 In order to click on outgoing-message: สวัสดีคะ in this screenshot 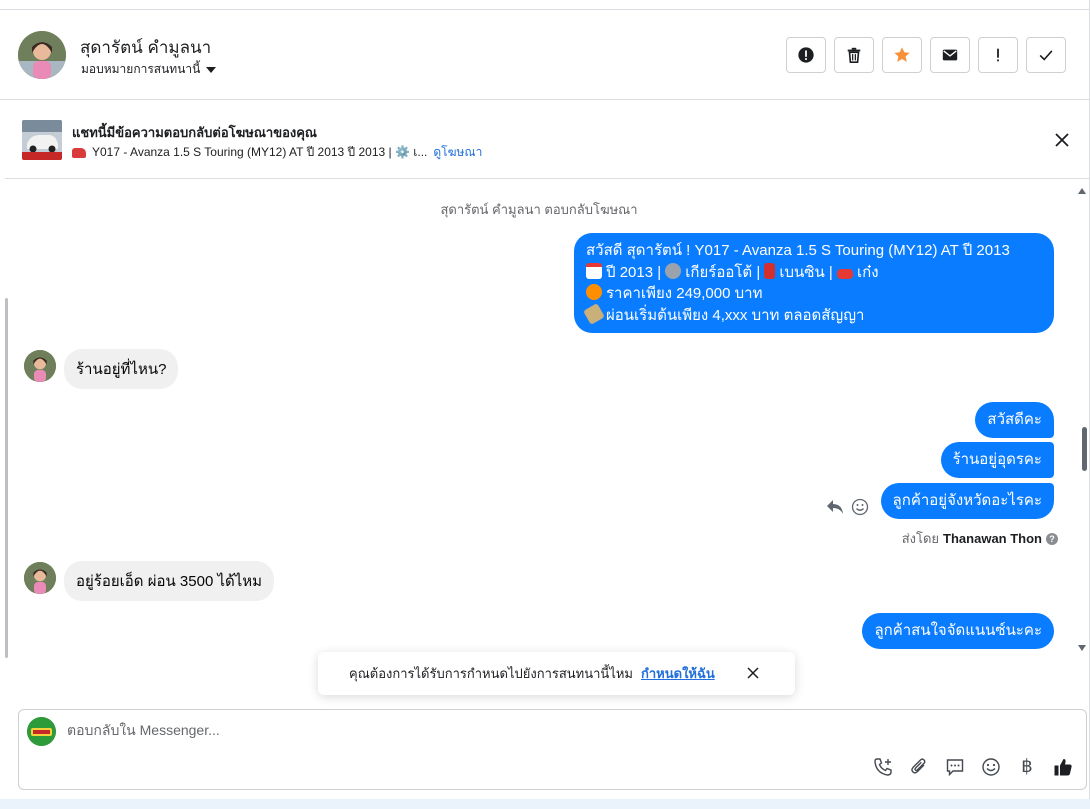, I will do `click(1014, 420)`.